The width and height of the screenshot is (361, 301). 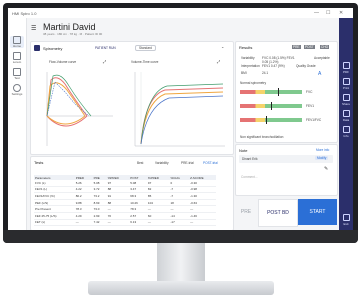 What do you see at coordinates (296, 47) in the screenshot?
I see `tag-pre: PRE` at bounding box center [296, 47].